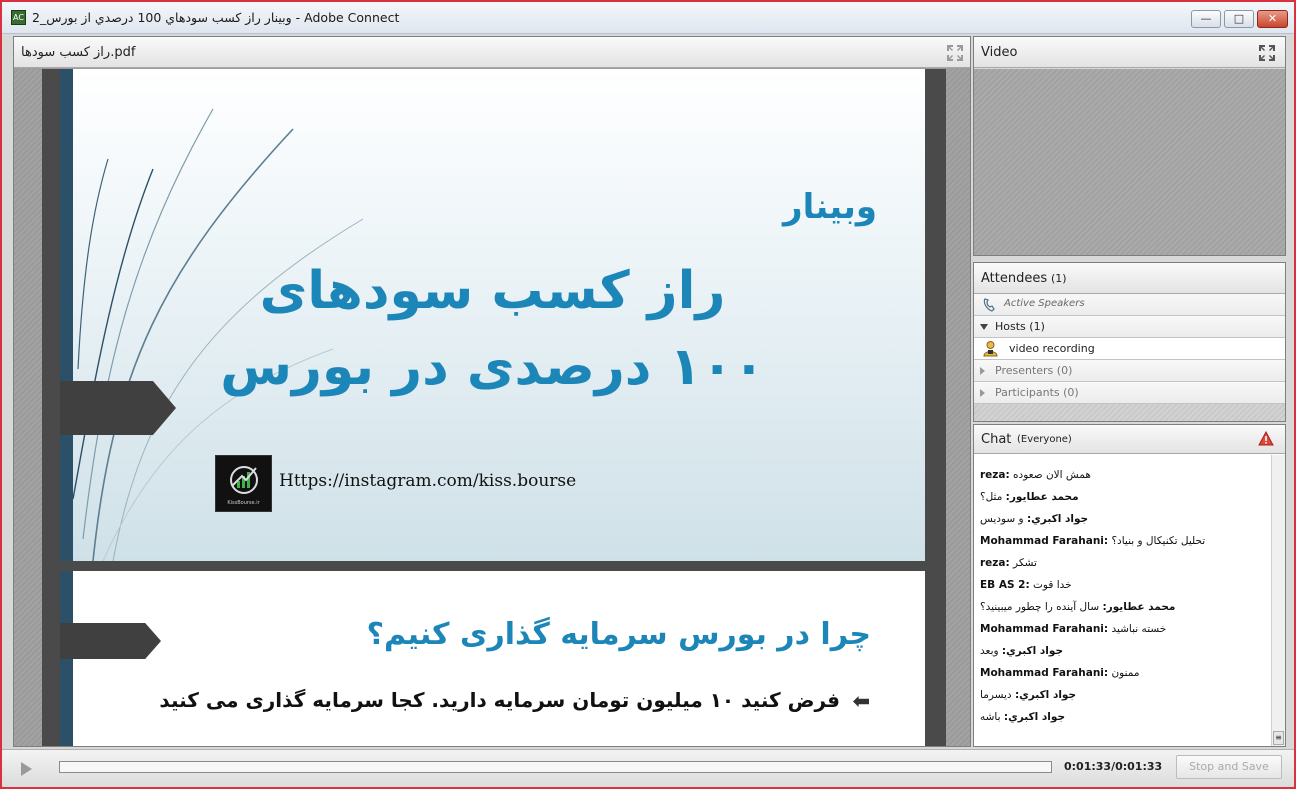 Image resolution: width=1296 pixels, height=789 pixels. What do you see at coordinates (428, 481) in the screenshot?
I see `slide-instagram-url: Https://instagram.com/kiss.bourse` at bounding box center [428, 481].